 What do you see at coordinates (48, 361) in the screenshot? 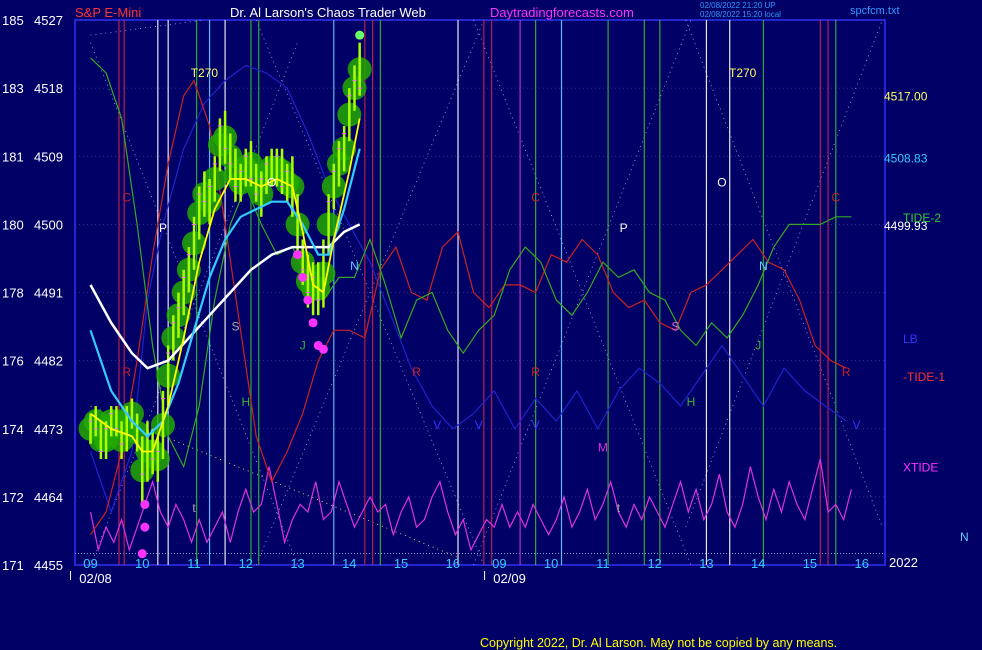
I see `y-tick-label-right: 4482` at bounding box center [48, 361].